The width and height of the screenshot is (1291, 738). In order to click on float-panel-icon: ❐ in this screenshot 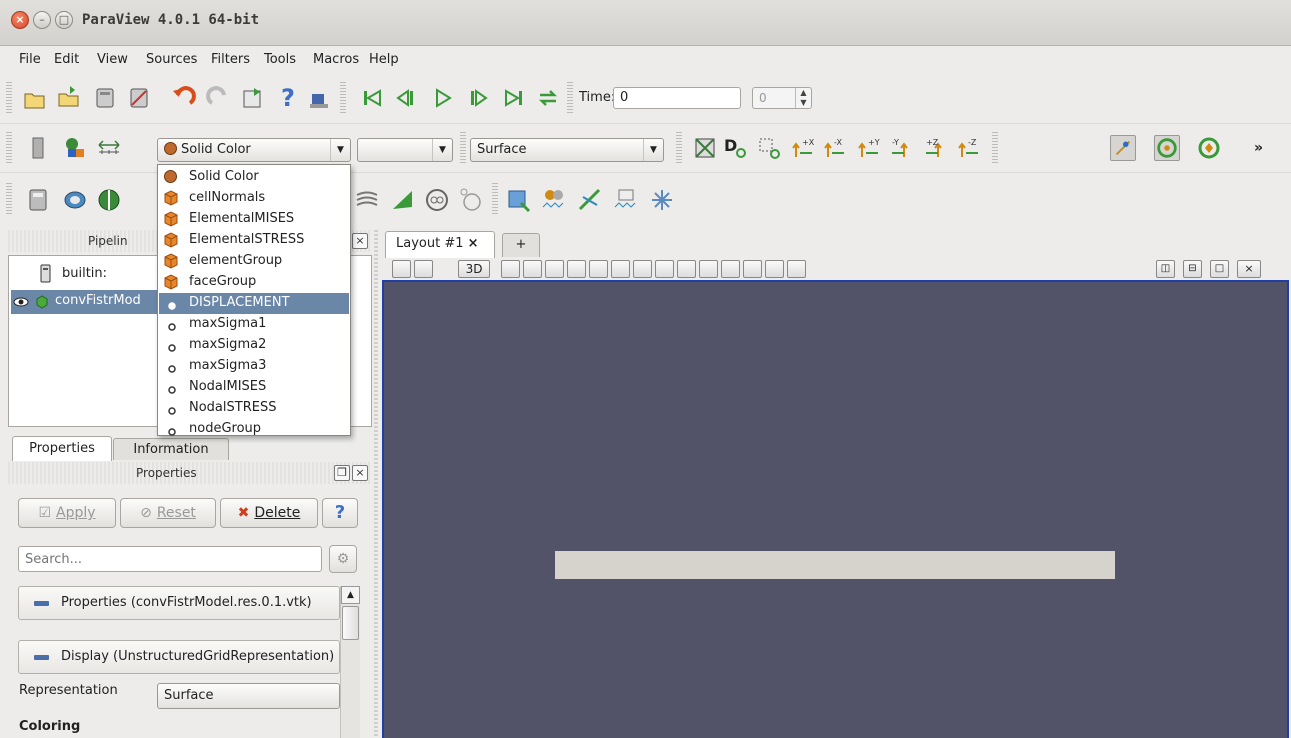, I will do `click(342, 473)`.